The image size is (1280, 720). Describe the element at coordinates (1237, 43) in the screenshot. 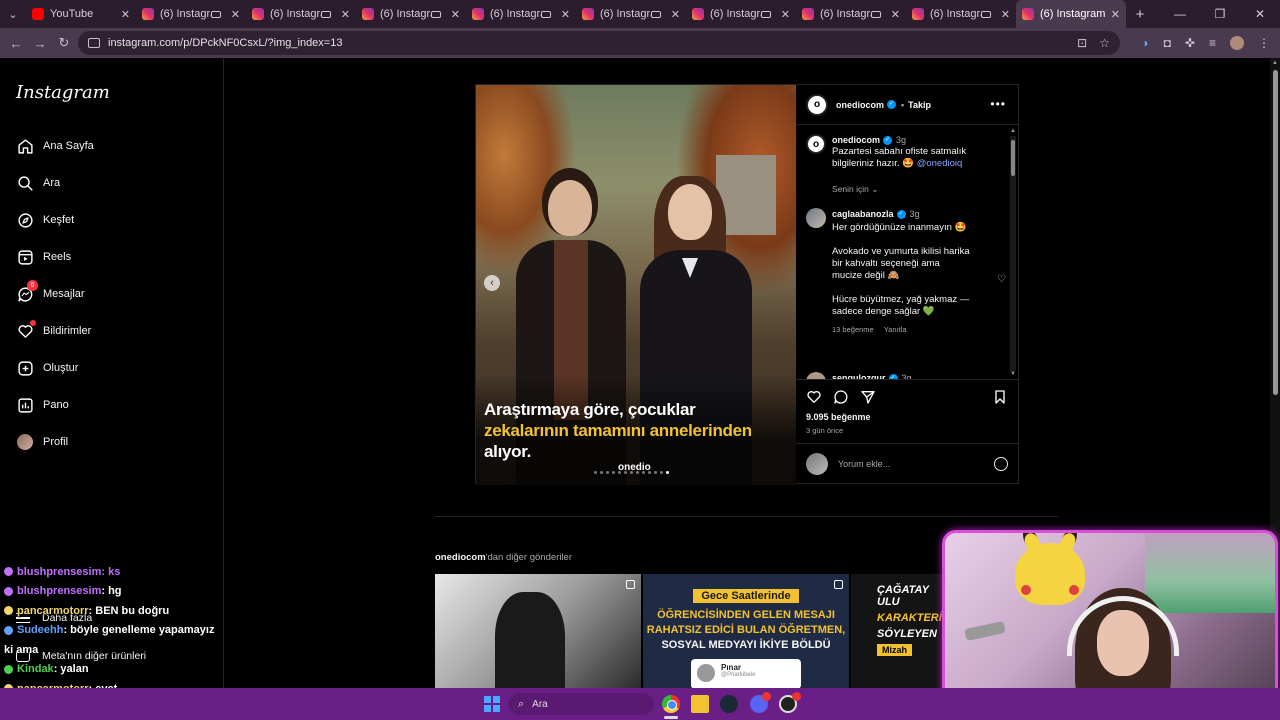

I see `profile-avatar` at that location.